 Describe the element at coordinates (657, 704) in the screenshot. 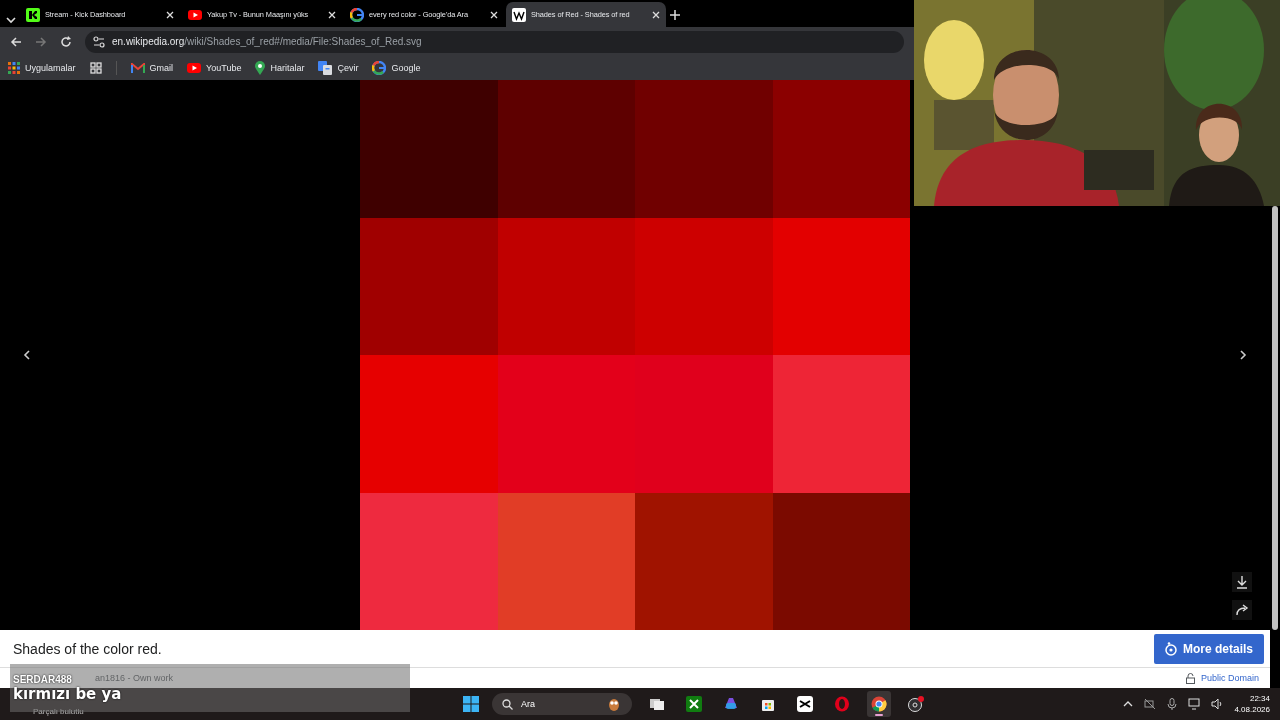

I see `task-view-icon` at that location.